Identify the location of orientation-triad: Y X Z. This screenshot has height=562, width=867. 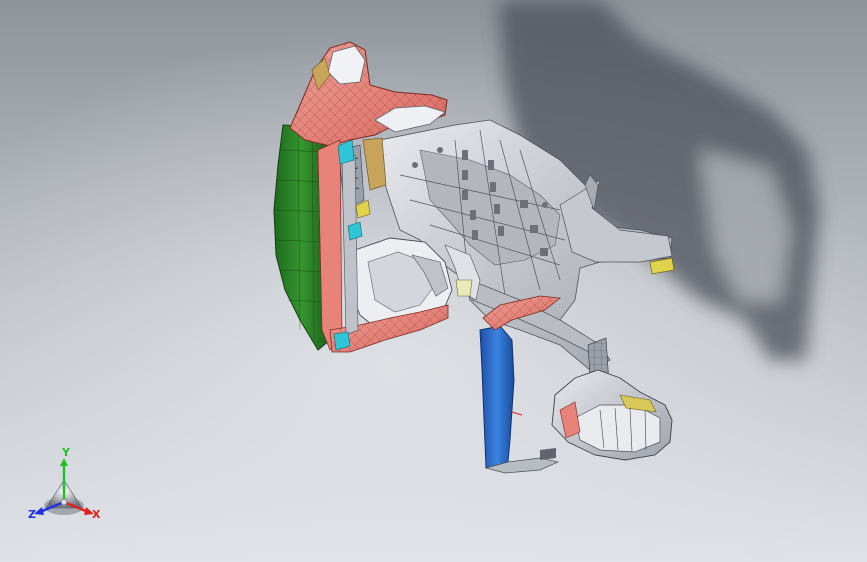
(64, 486).